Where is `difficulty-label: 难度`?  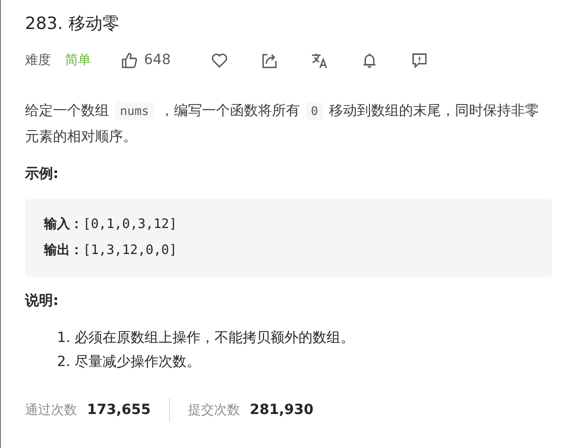 difficulty-label: 难度 is located at coordinates (38, 61).